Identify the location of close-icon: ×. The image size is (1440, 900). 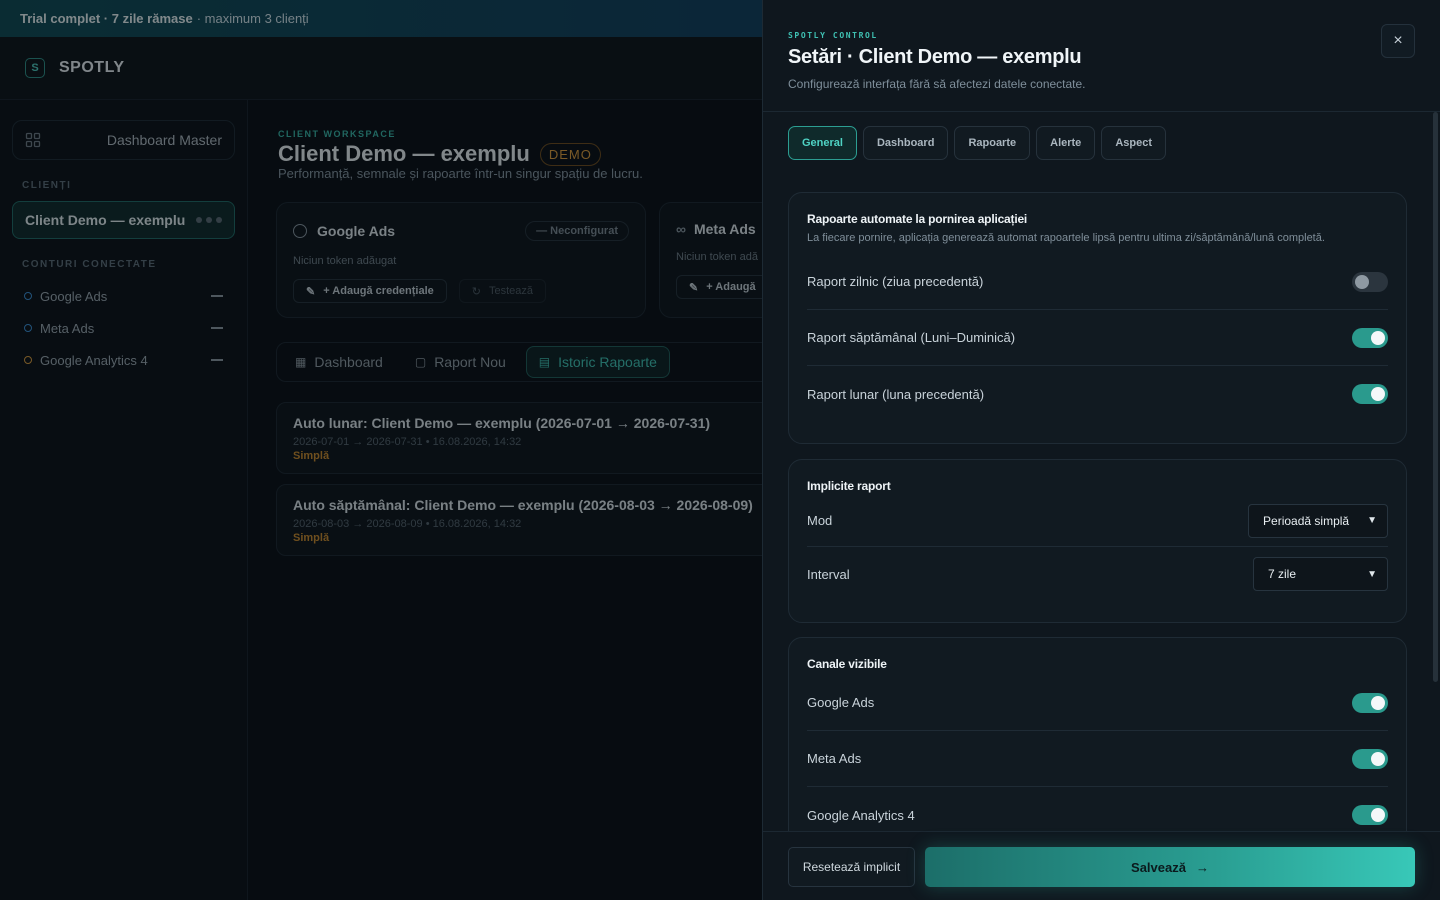
(1398, 41).